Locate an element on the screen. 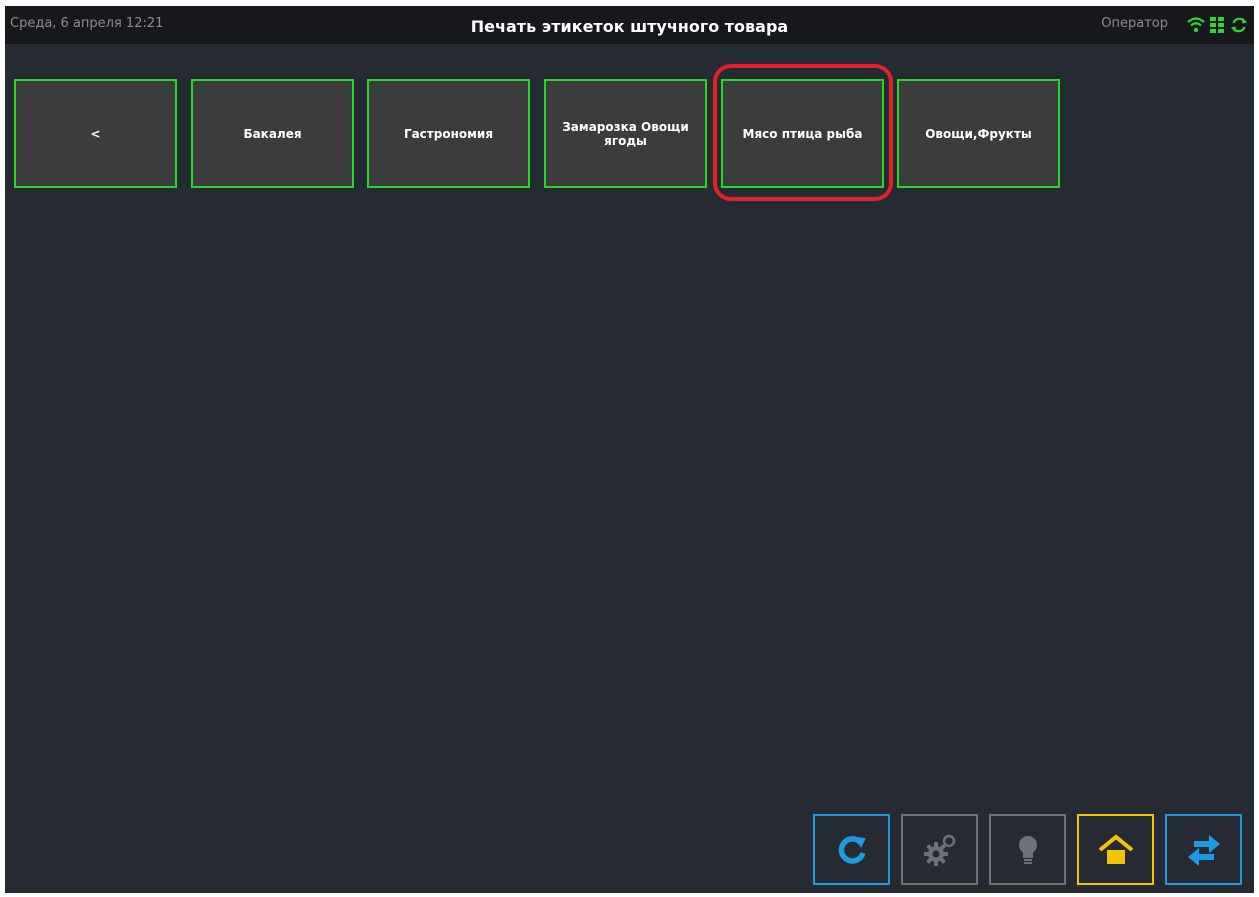  refresh-button is located at coordinates (851, 849).